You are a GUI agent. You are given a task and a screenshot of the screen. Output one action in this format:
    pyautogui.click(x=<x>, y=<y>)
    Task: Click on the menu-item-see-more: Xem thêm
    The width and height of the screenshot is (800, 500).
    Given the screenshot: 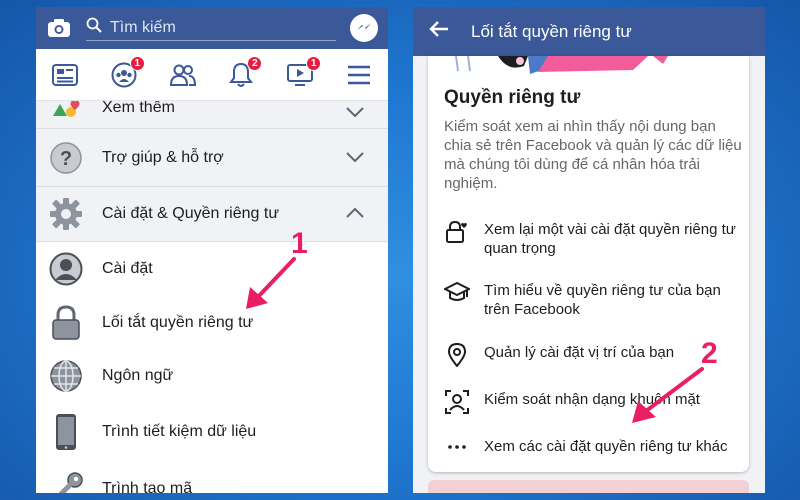 What is the action you would take?
    pyautogui.click(x=212, y=115)
    